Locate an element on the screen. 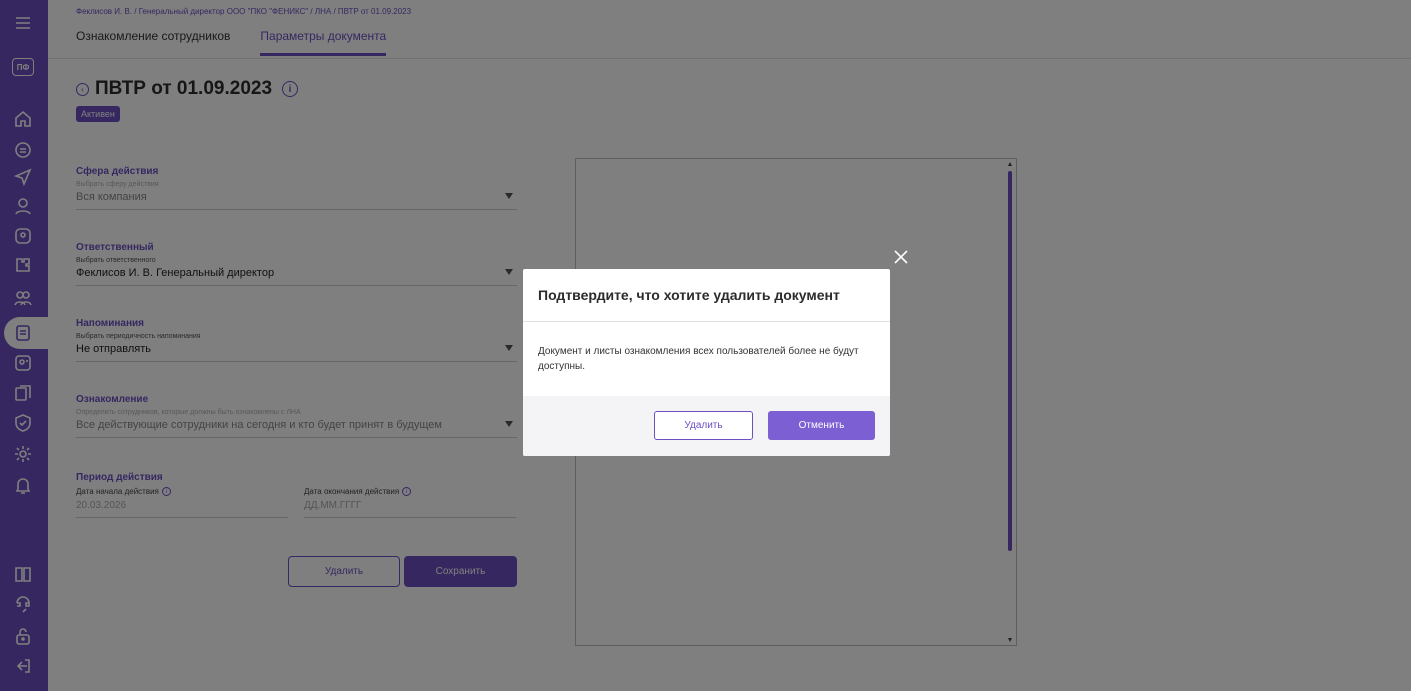  confirm-delete-button: Удалить is located at coordinates (703, 425).